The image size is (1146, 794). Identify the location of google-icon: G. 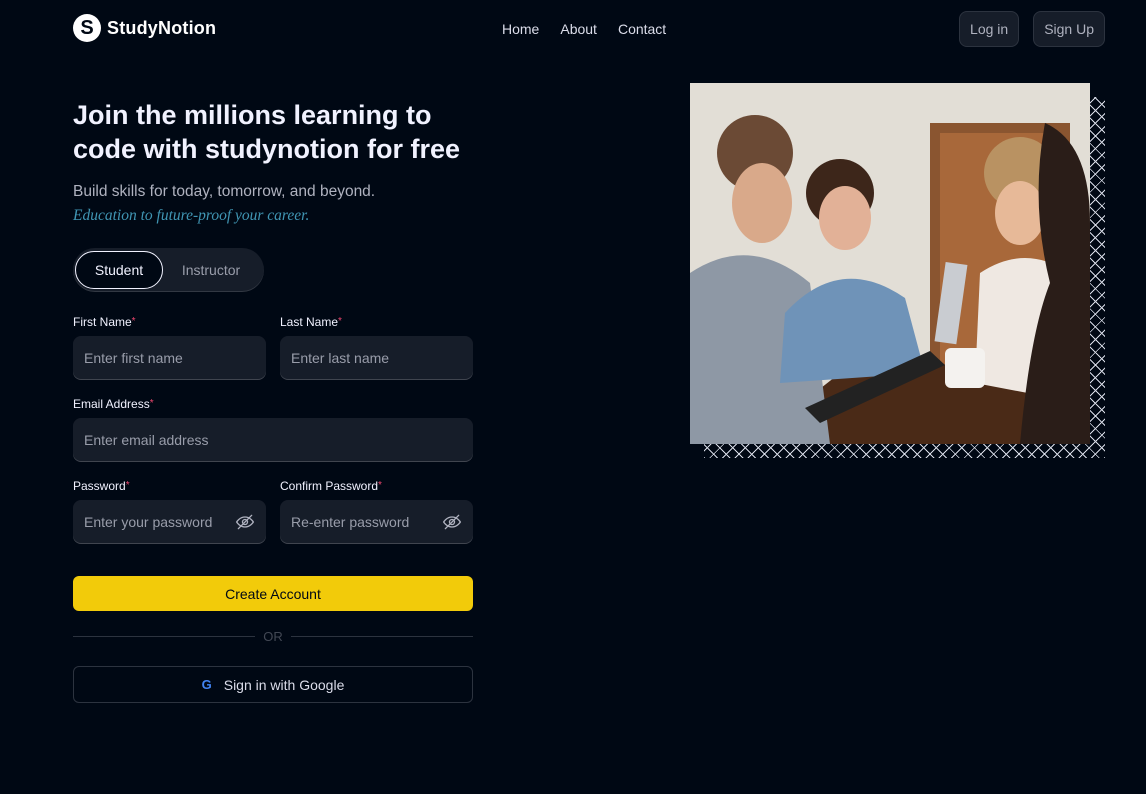
(206, 684).